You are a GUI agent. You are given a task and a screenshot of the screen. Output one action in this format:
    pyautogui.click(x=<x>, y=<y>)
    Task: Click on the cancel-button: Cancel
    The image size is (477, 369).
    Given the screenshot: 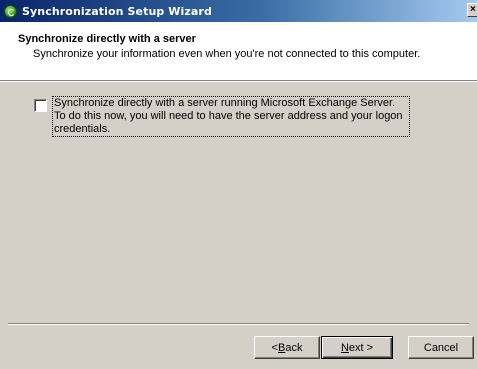 What is the action you would take?
    pyautogui.click(x=441, y=347)
    